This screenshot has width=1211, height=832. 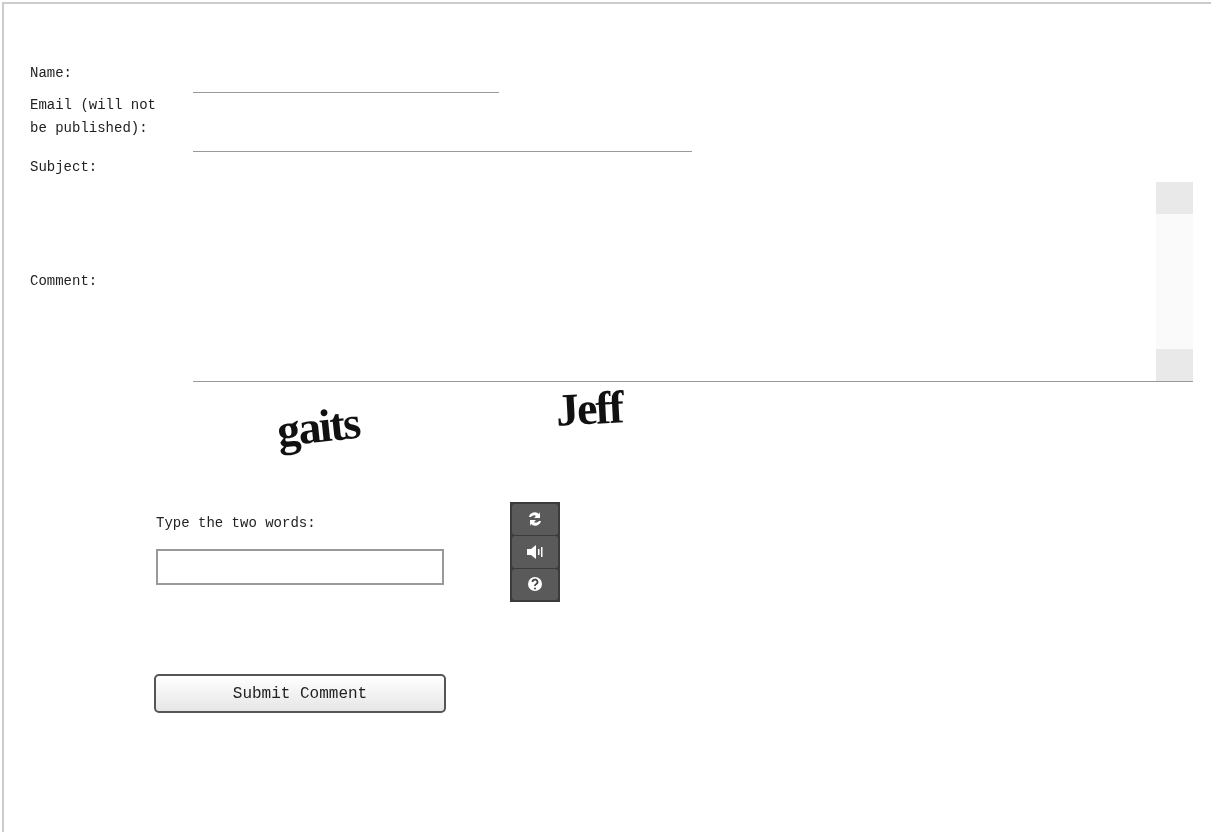 What do you see at coordinates (300, 567) in the screenshot?
I see `captcha-input` at bounding box center [300, 567].